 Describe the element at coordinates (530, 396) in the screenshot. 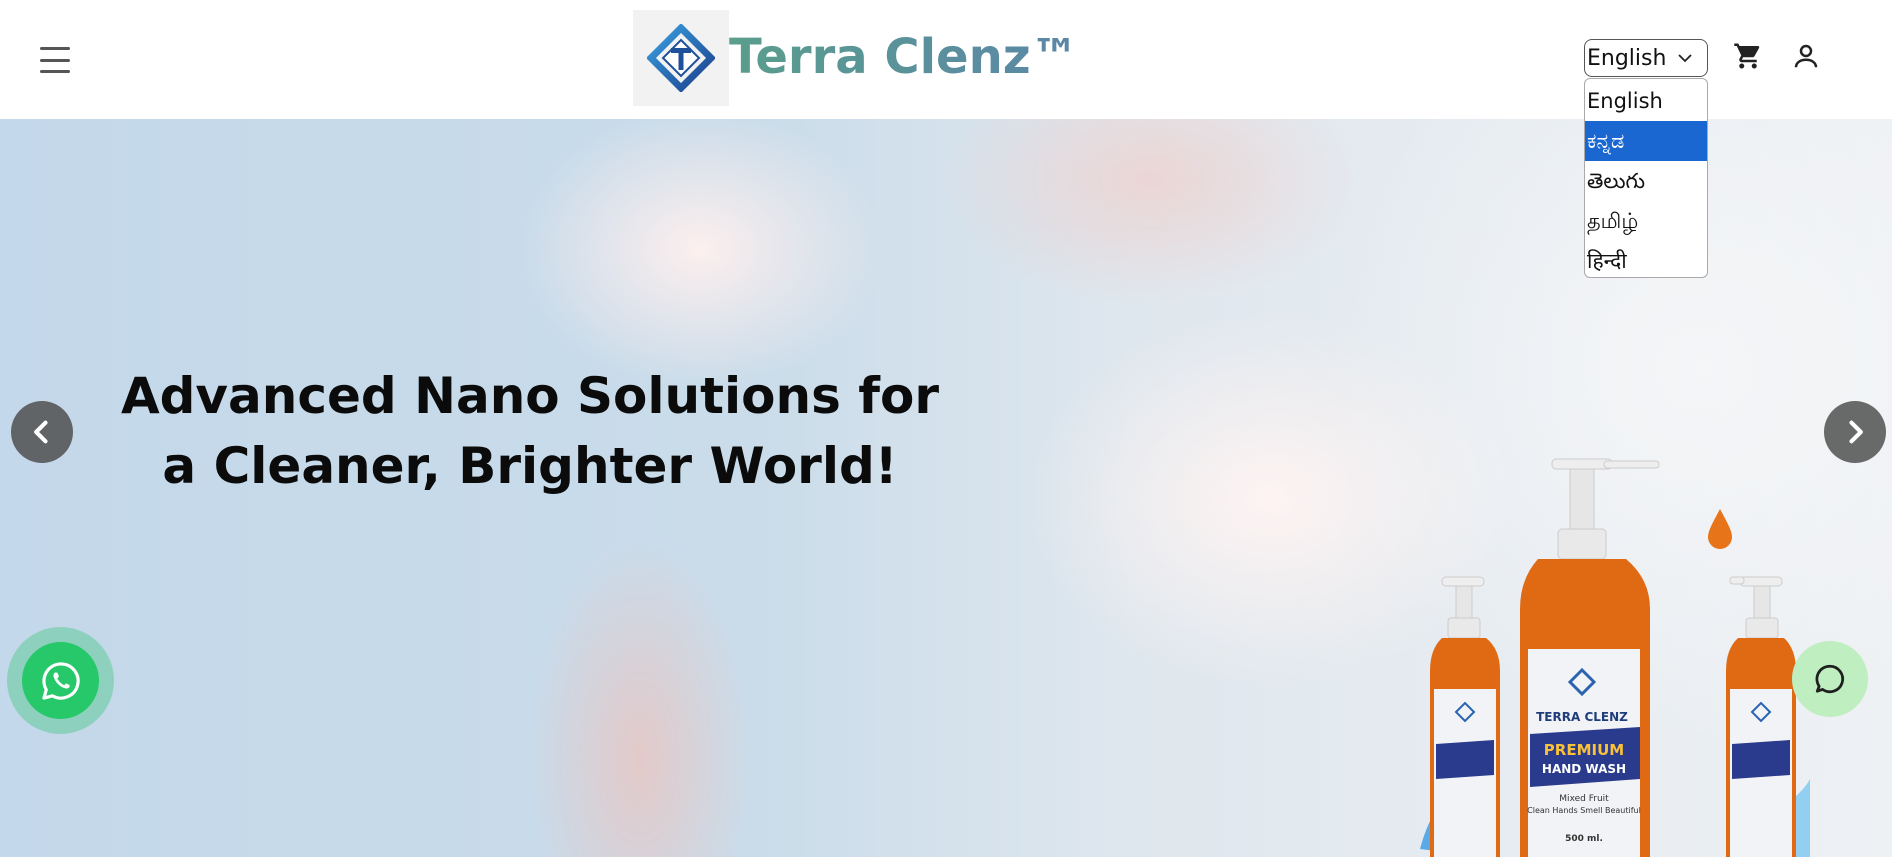

I see `hero-headline-line1: Advanced Nano Solutions for` at that location.